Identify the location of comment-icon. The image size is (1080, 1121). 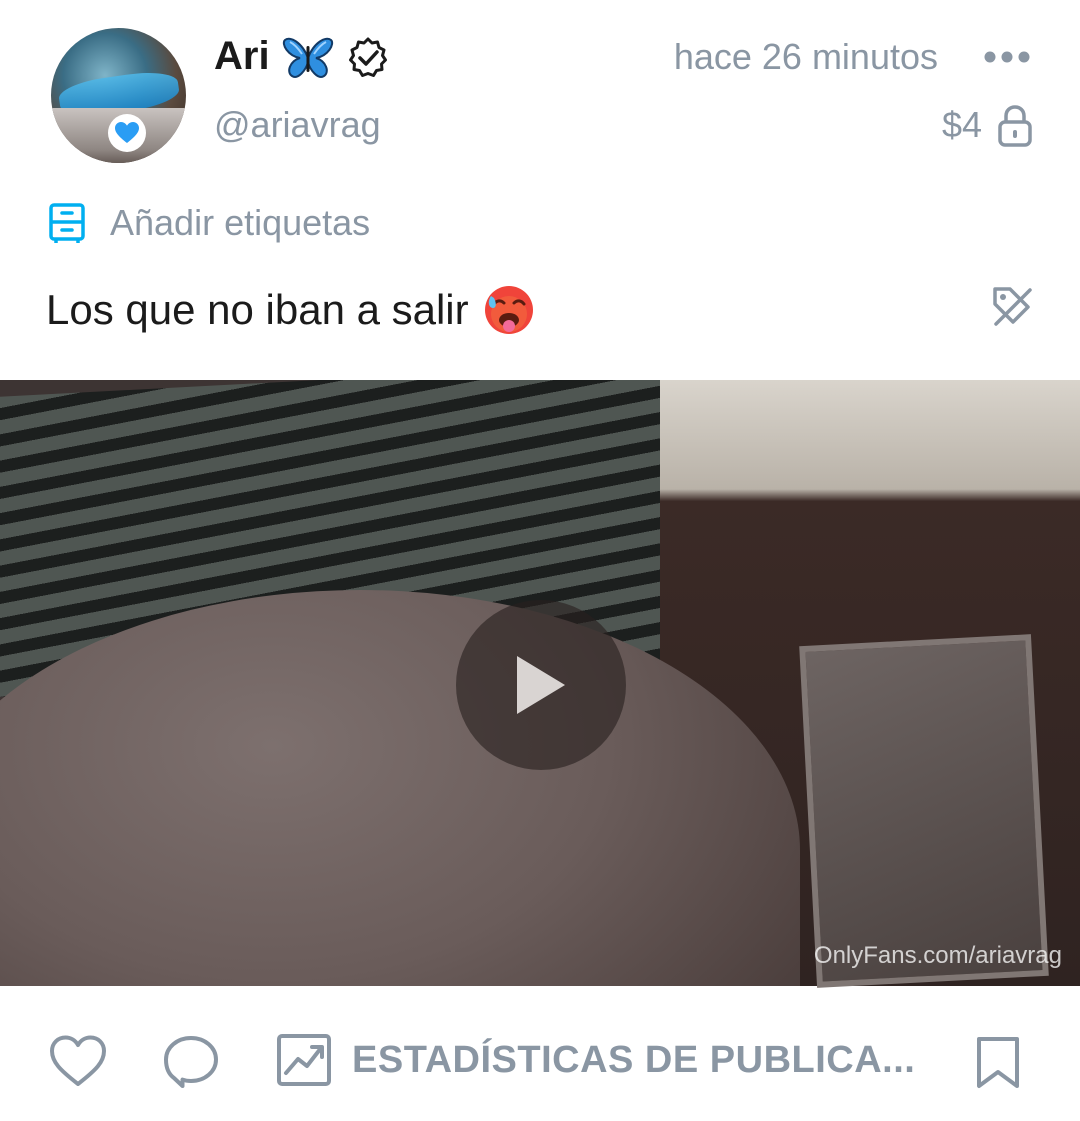
(191, 1062).